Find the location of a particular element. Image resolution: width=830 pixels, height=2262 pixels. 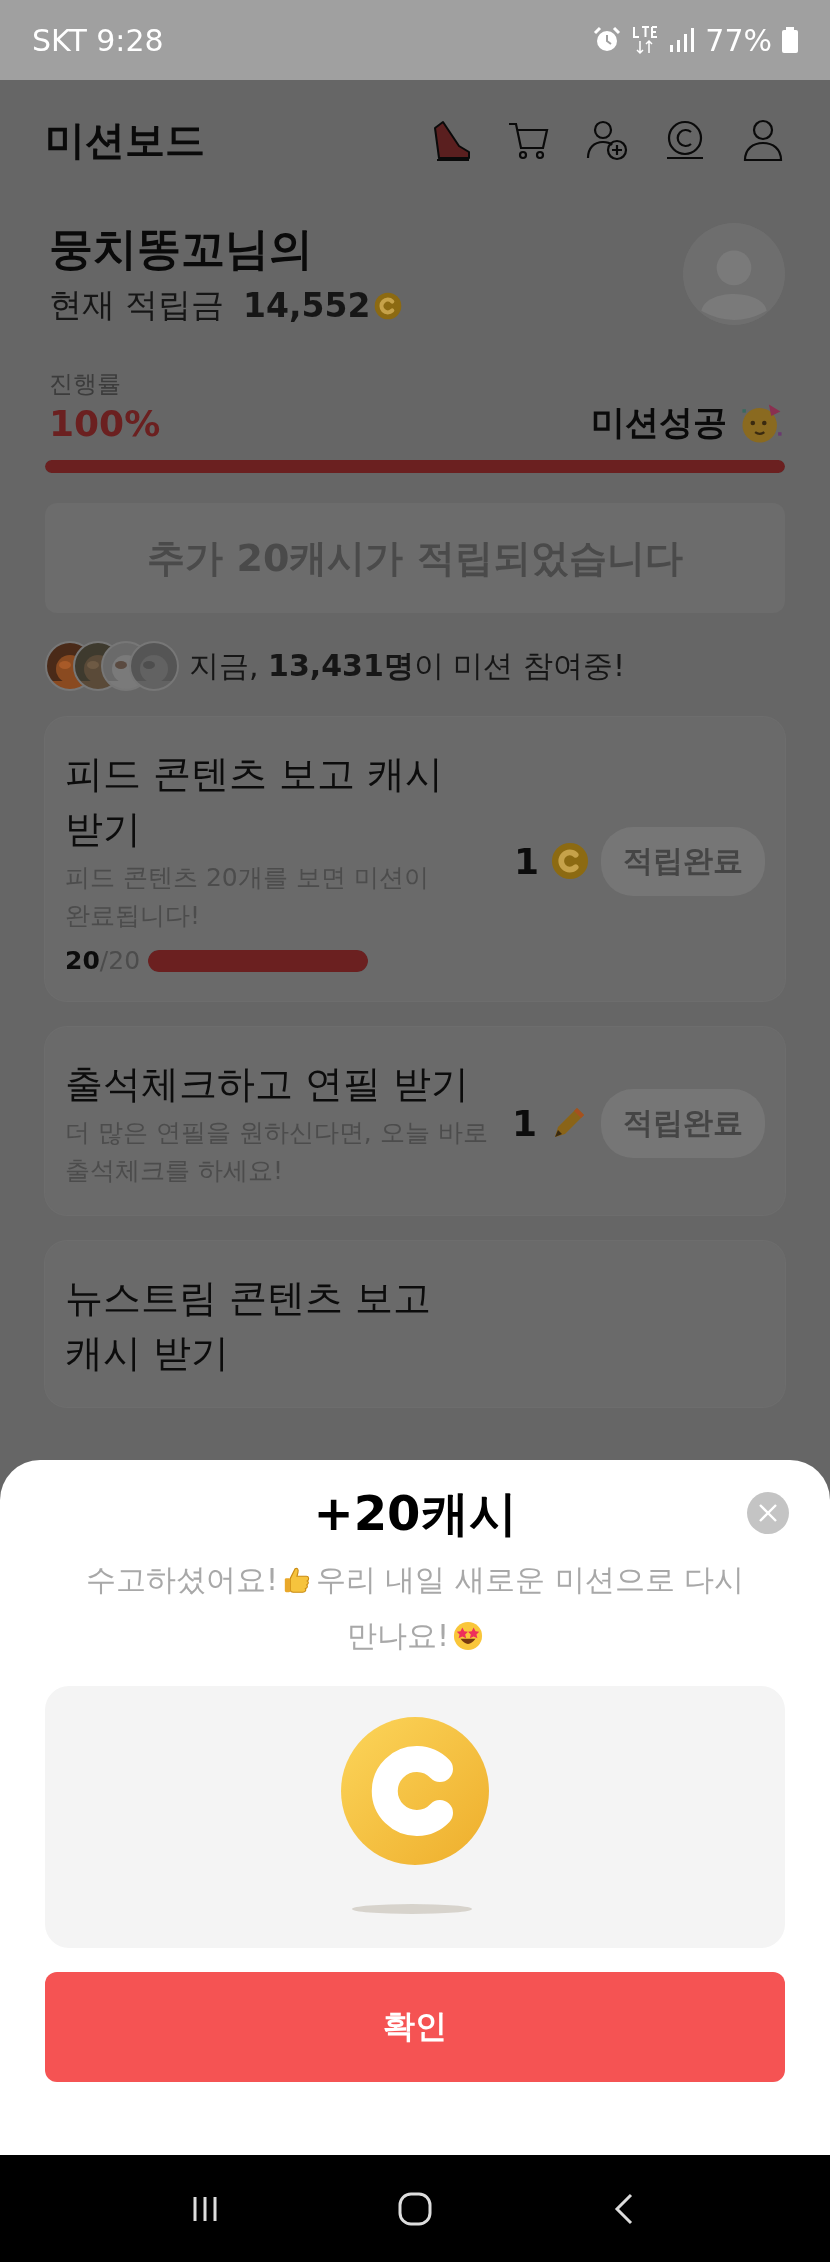

participants-text: 지금, 13,431명 이 미션 참여중! is located at coordinates (407, 665).